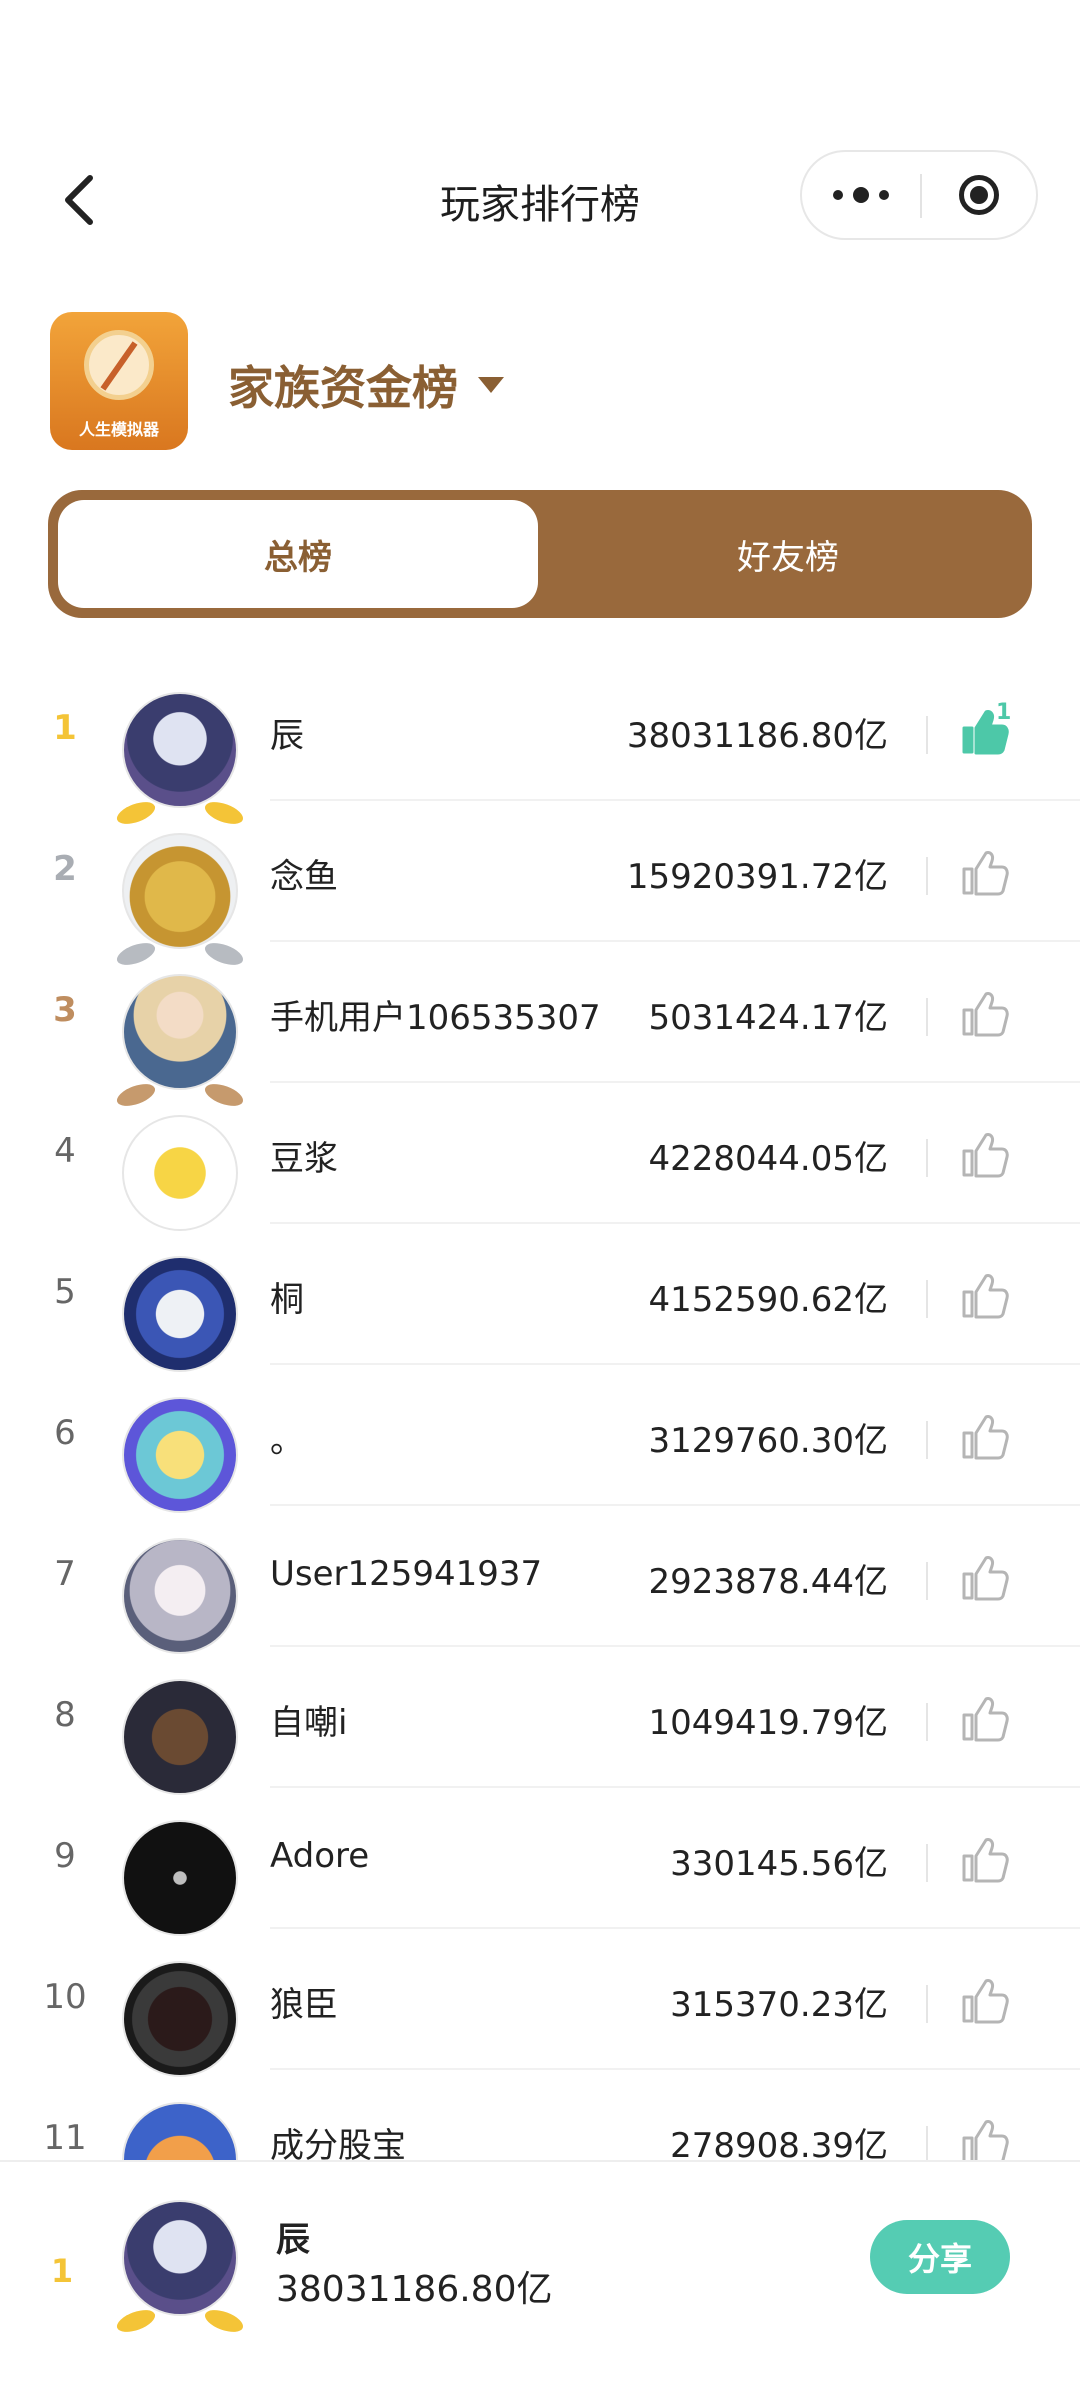 This screenshot has height=2402, width=1080. Describe the element at coordinates (768, 1723) in the screenshot. I see `player-score: 1049419.79亿` at that location.